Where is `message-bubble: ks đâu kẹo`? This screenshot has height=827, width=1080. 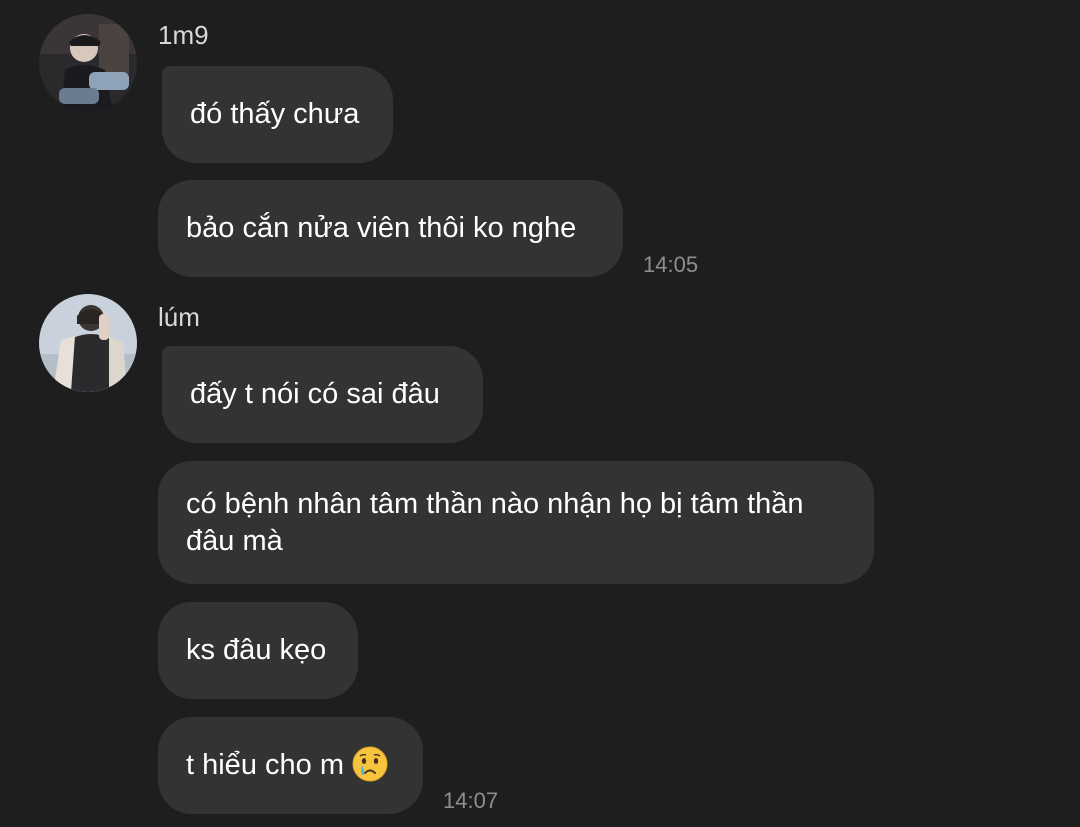
message-bubble: ks đâu kẹo is located at coordinates (258, 650).